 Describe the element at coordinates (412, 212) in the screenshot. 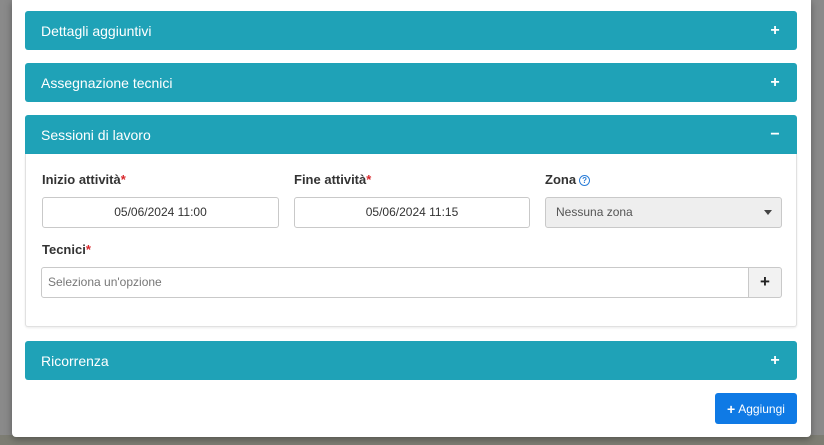

I see `end-datetime-input: 05/06/2024 11:15` at that location.